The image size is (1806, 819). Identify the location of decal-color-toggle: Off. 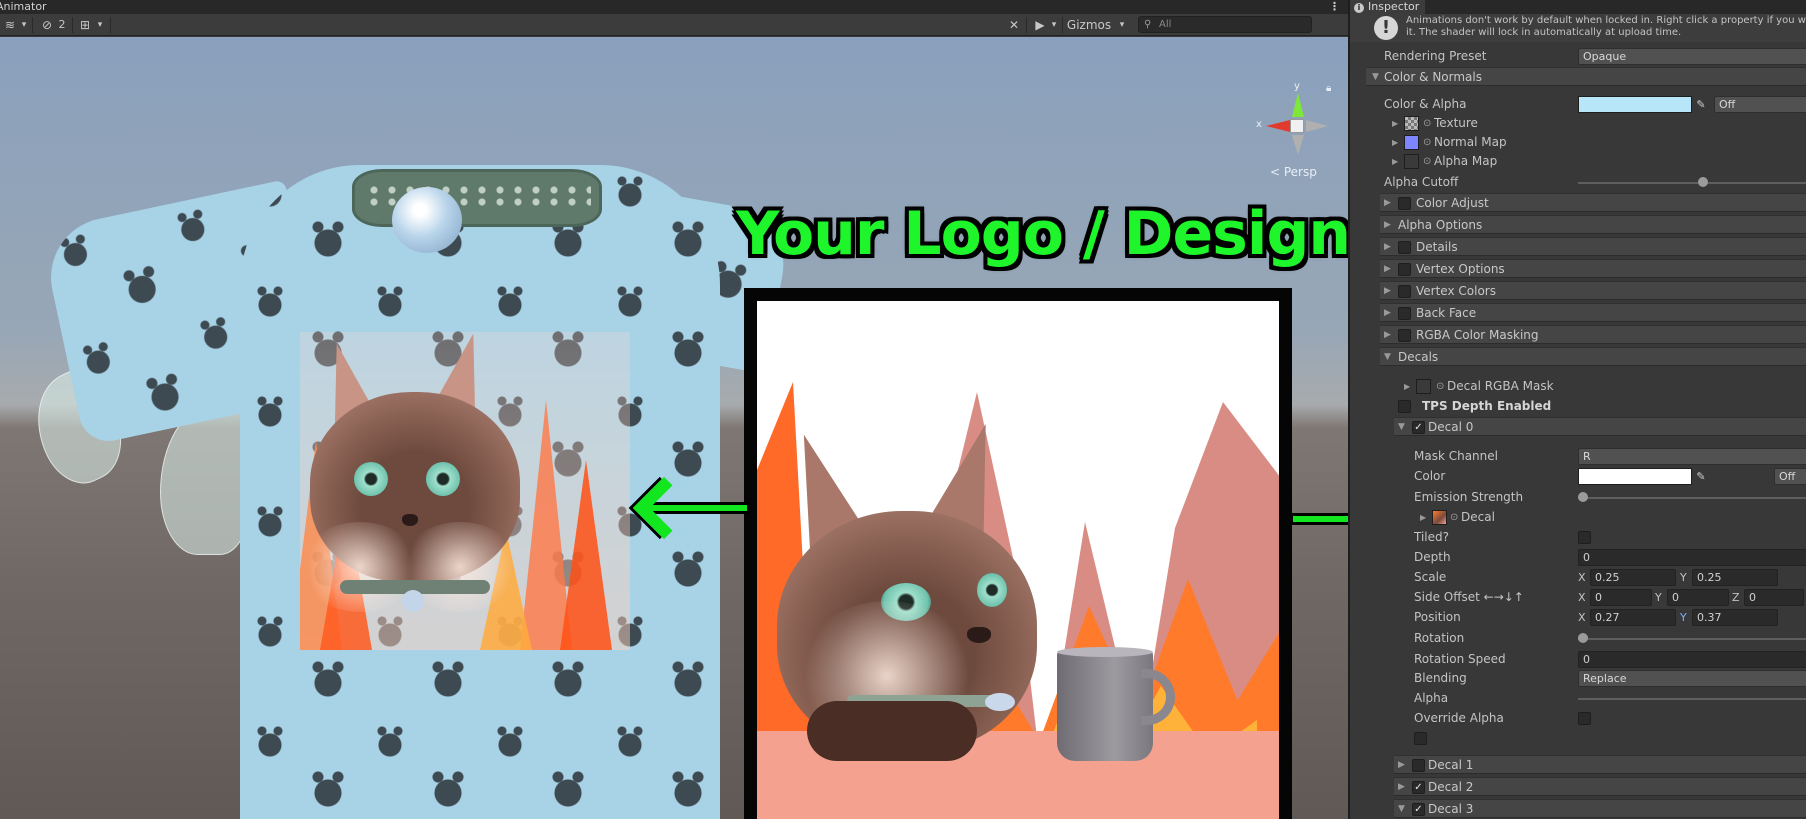
(1790, 476).